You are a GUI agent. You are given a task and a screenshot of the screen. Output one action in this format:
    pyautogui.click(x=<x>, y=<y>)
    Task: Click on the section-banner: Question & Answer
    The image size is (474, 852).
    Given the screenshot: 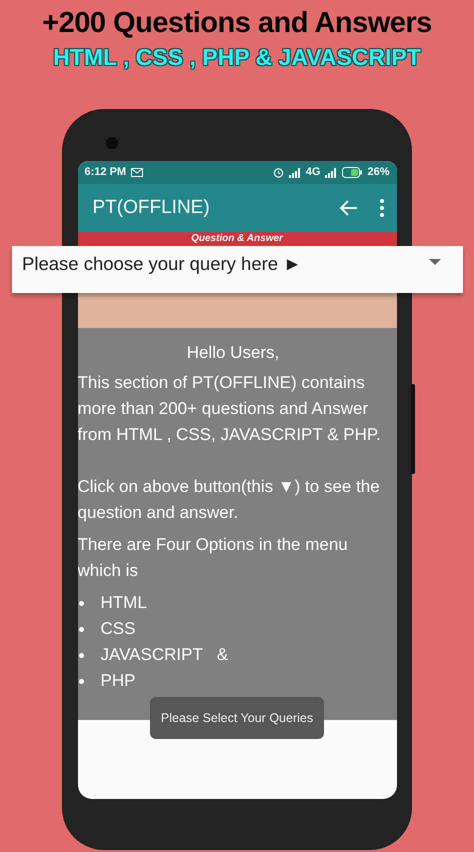 What is the action you would take?
    pyautogui.click(x=237, y=239)
    